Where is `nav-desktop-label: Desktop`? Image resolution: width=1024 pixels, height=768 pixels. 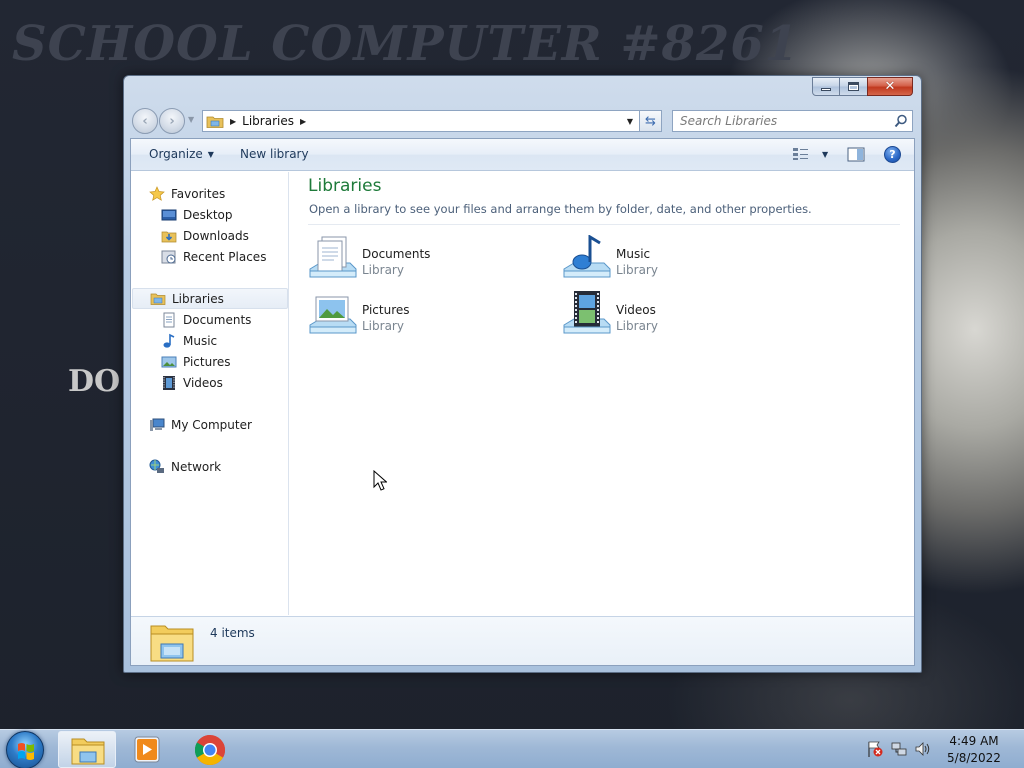
nav-desktop-label: Desktop is located at coordinates (208, 214).